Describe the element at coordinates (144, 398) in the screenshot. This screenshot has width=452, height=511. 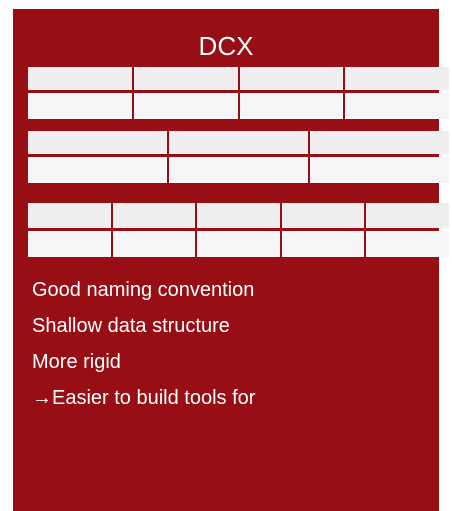
I see `list-item: →Easier to build tools for` at that location.